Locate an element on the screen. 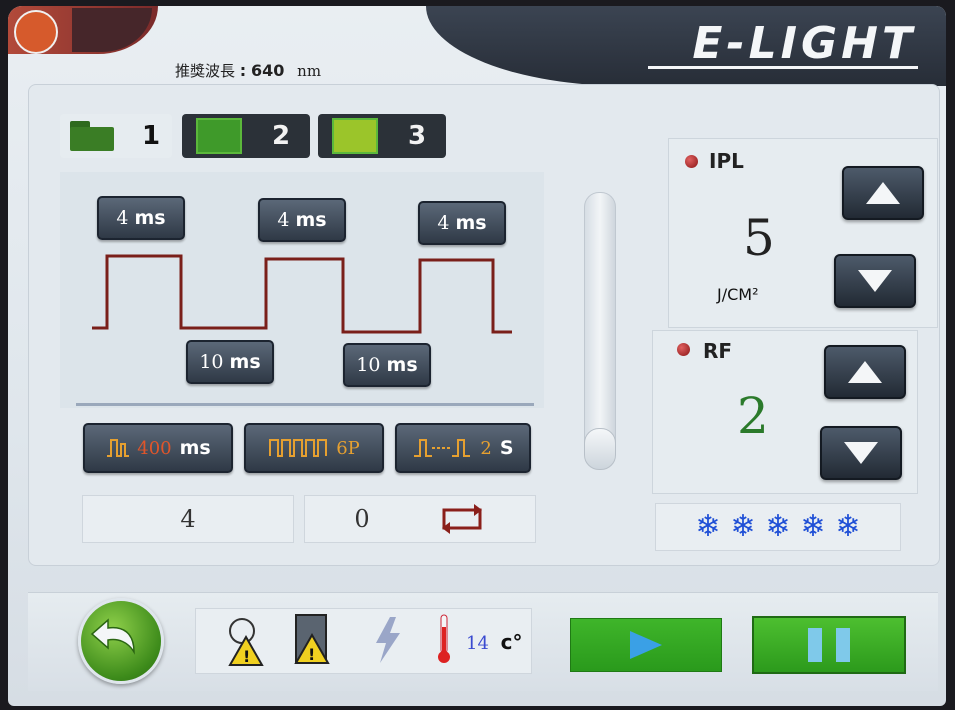  thermometer-icon is located at coordinates (444, 638).